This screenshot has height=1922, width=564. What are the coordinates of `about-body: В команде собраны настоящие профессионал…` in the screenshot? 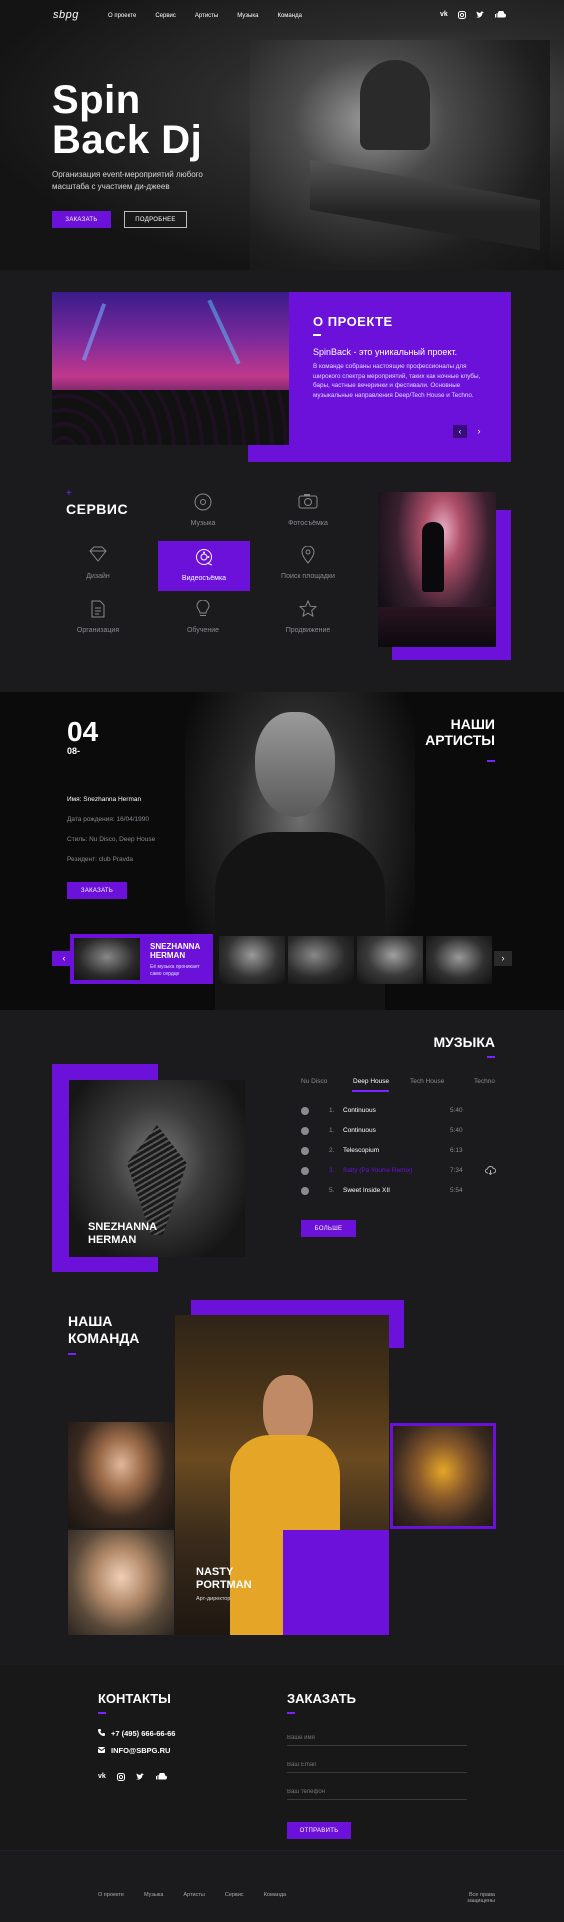 It's located at (397, 381).